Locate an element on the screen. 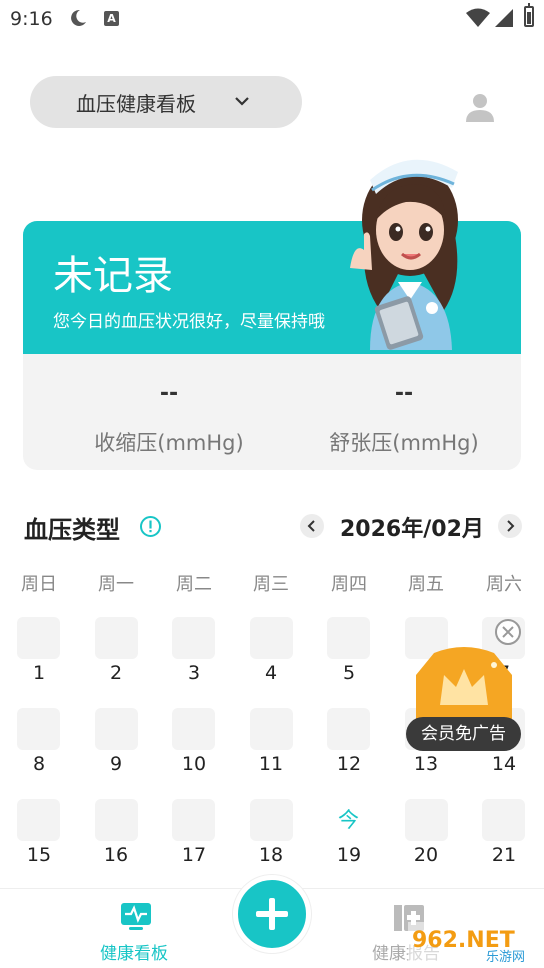  weekday-tue: 周二 is located at coordinates (194, 584).